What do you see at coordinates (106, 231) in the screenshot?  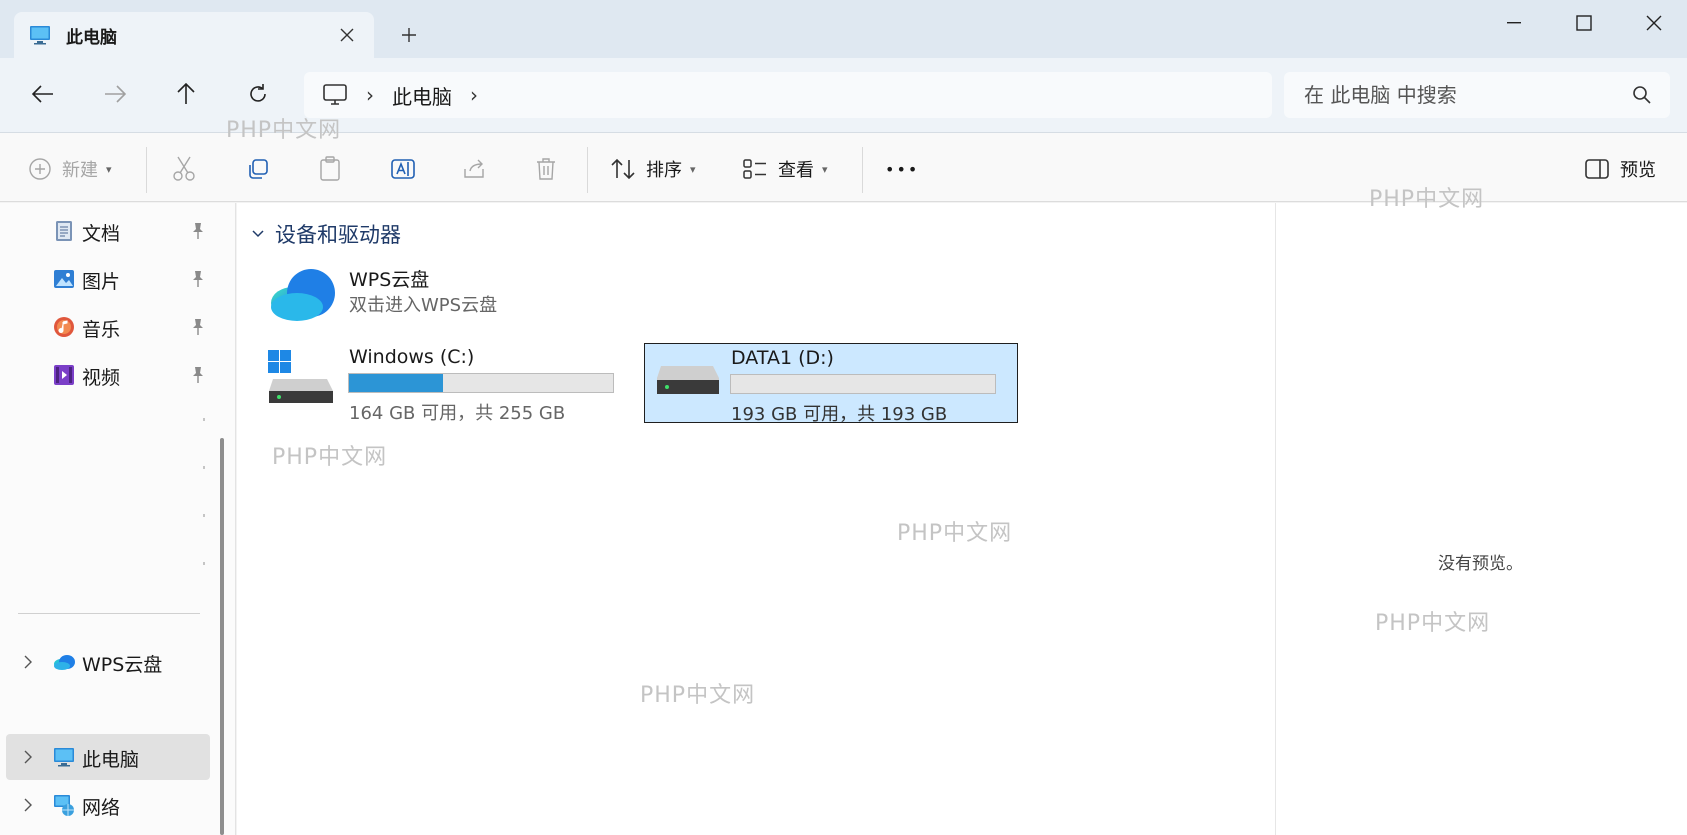 I see `sidebar-item-documents: 文档` at bounding box center [106, 231].